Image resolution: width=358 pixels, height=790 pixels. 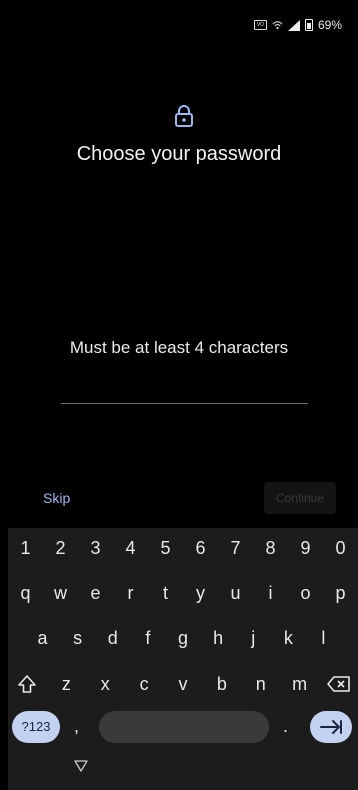 I want to click on shift-icon, so click(x=27, y=684).